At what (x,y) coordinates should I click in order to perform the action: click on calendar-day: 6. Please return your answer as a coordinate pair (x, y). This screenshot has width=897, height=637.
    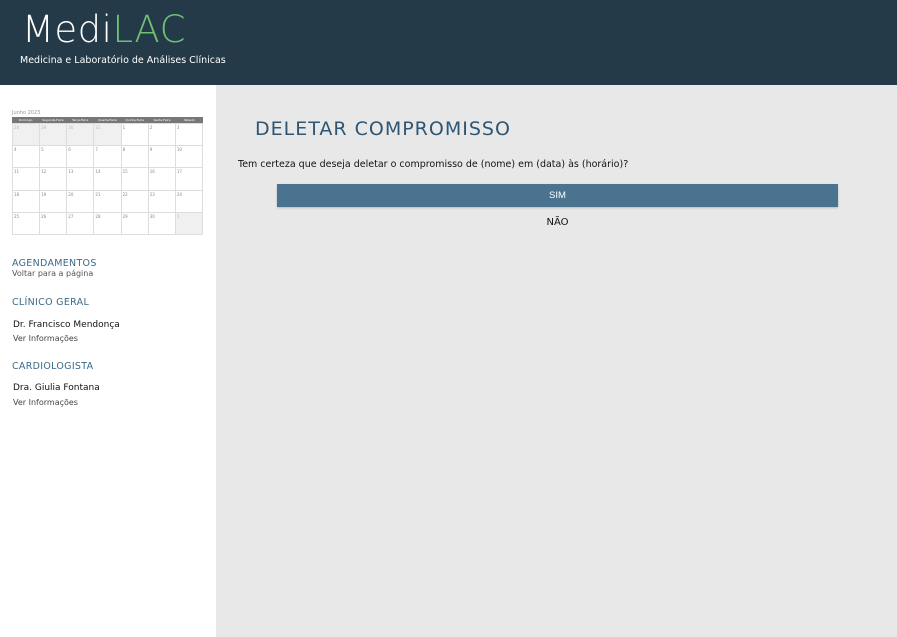
    Looking at the image, I should click on (81, 157).